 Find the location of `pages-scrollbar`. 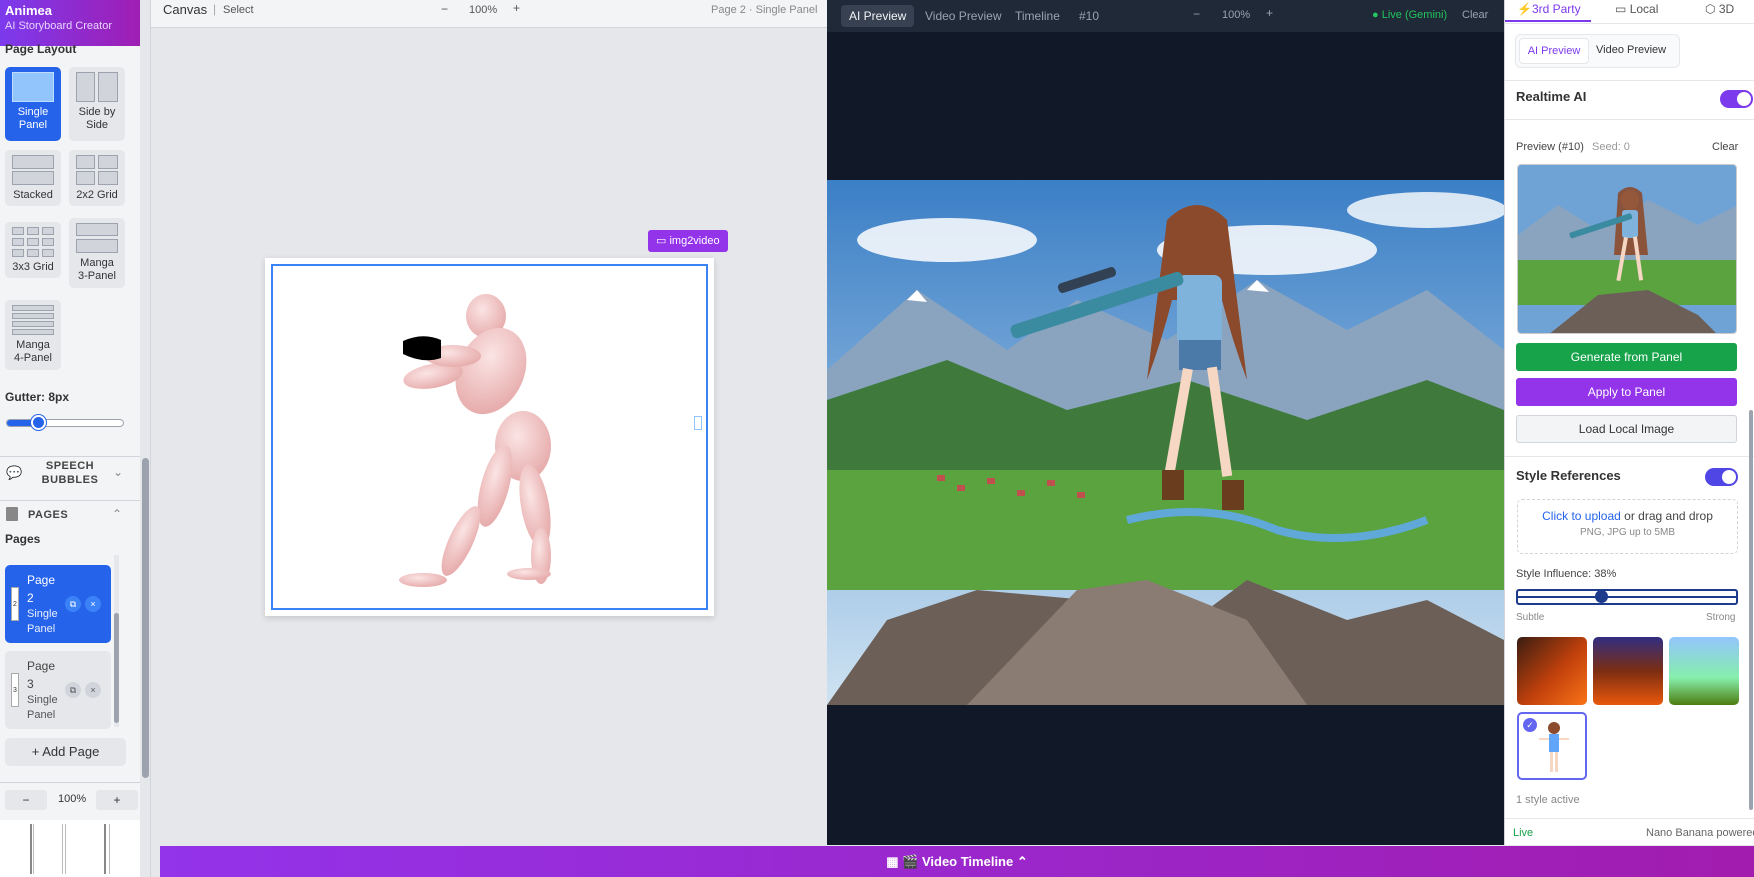

pages-scrollbar is located at coordinates (116, 641).